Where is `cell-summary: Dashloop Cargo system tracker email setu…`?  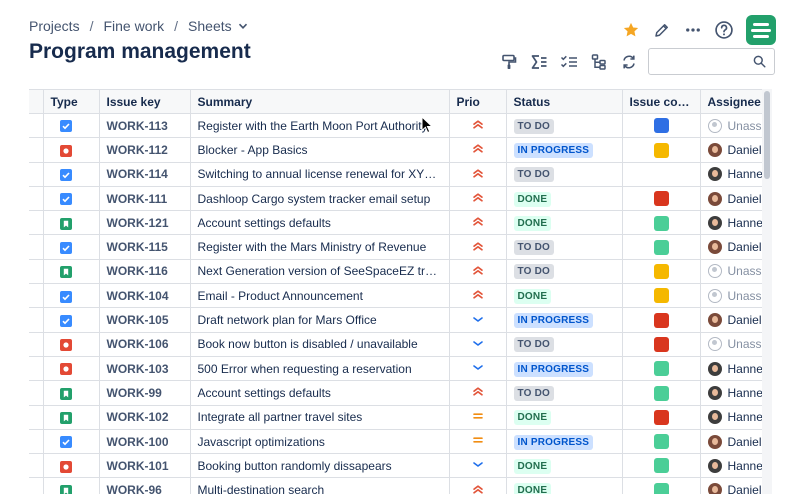 cell-summary: Dashloop Cargo system tracker email setu… is located at coordinates (319, 198).